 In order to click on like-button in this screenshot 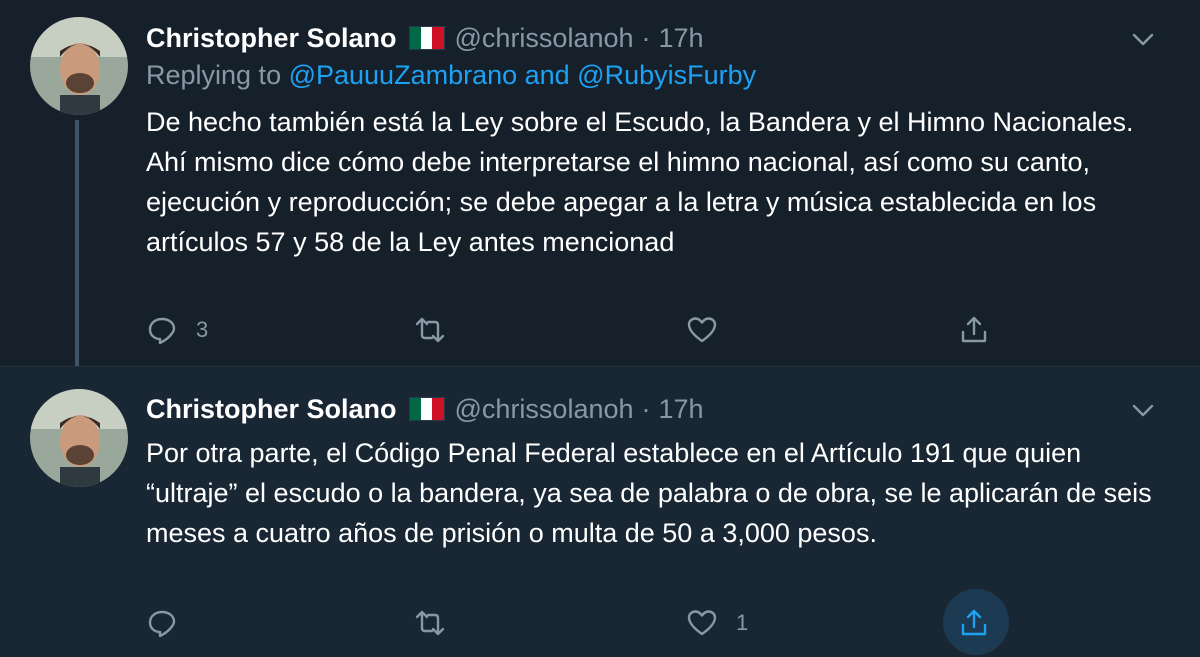, I will do `click(711, 330)`.